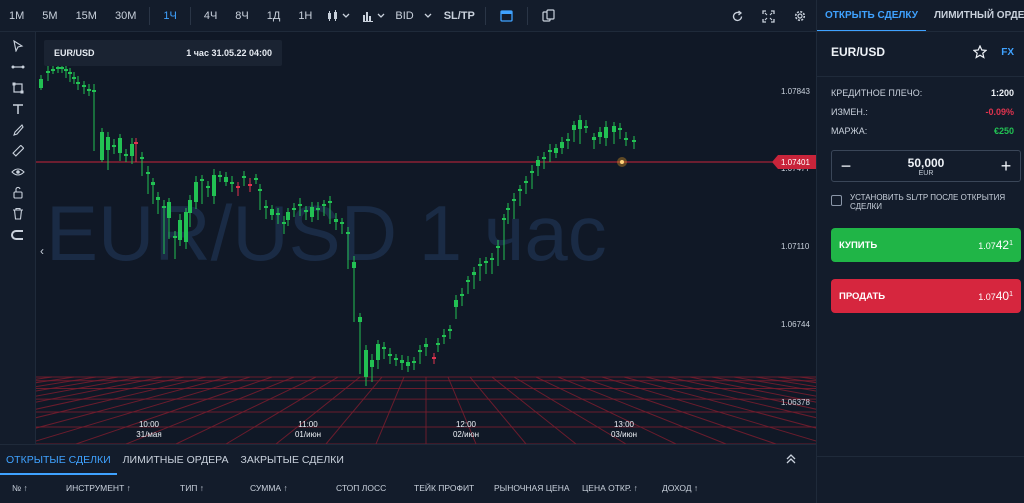 The image size is (1024, 503). Describe the element at coordinates (862, 296) in the screenshot. I see `sell-label: ПРОДАТЬ` at that location.